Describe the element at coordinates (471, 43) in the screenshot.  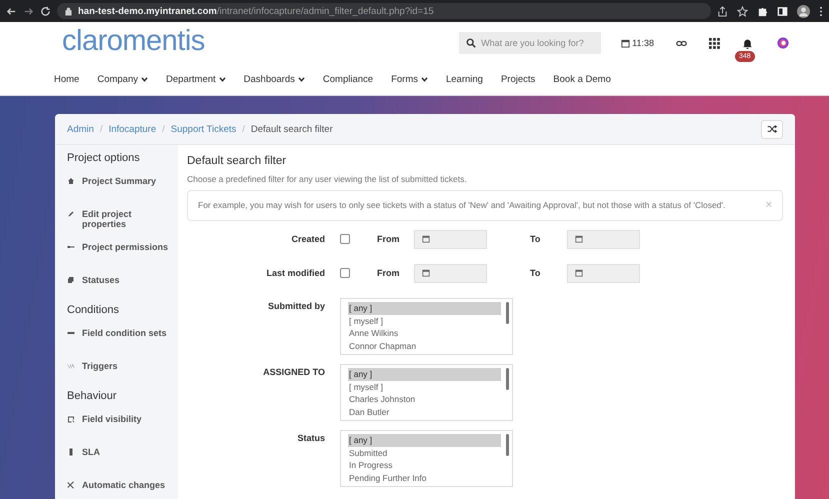
I see `search-icon` at that location.